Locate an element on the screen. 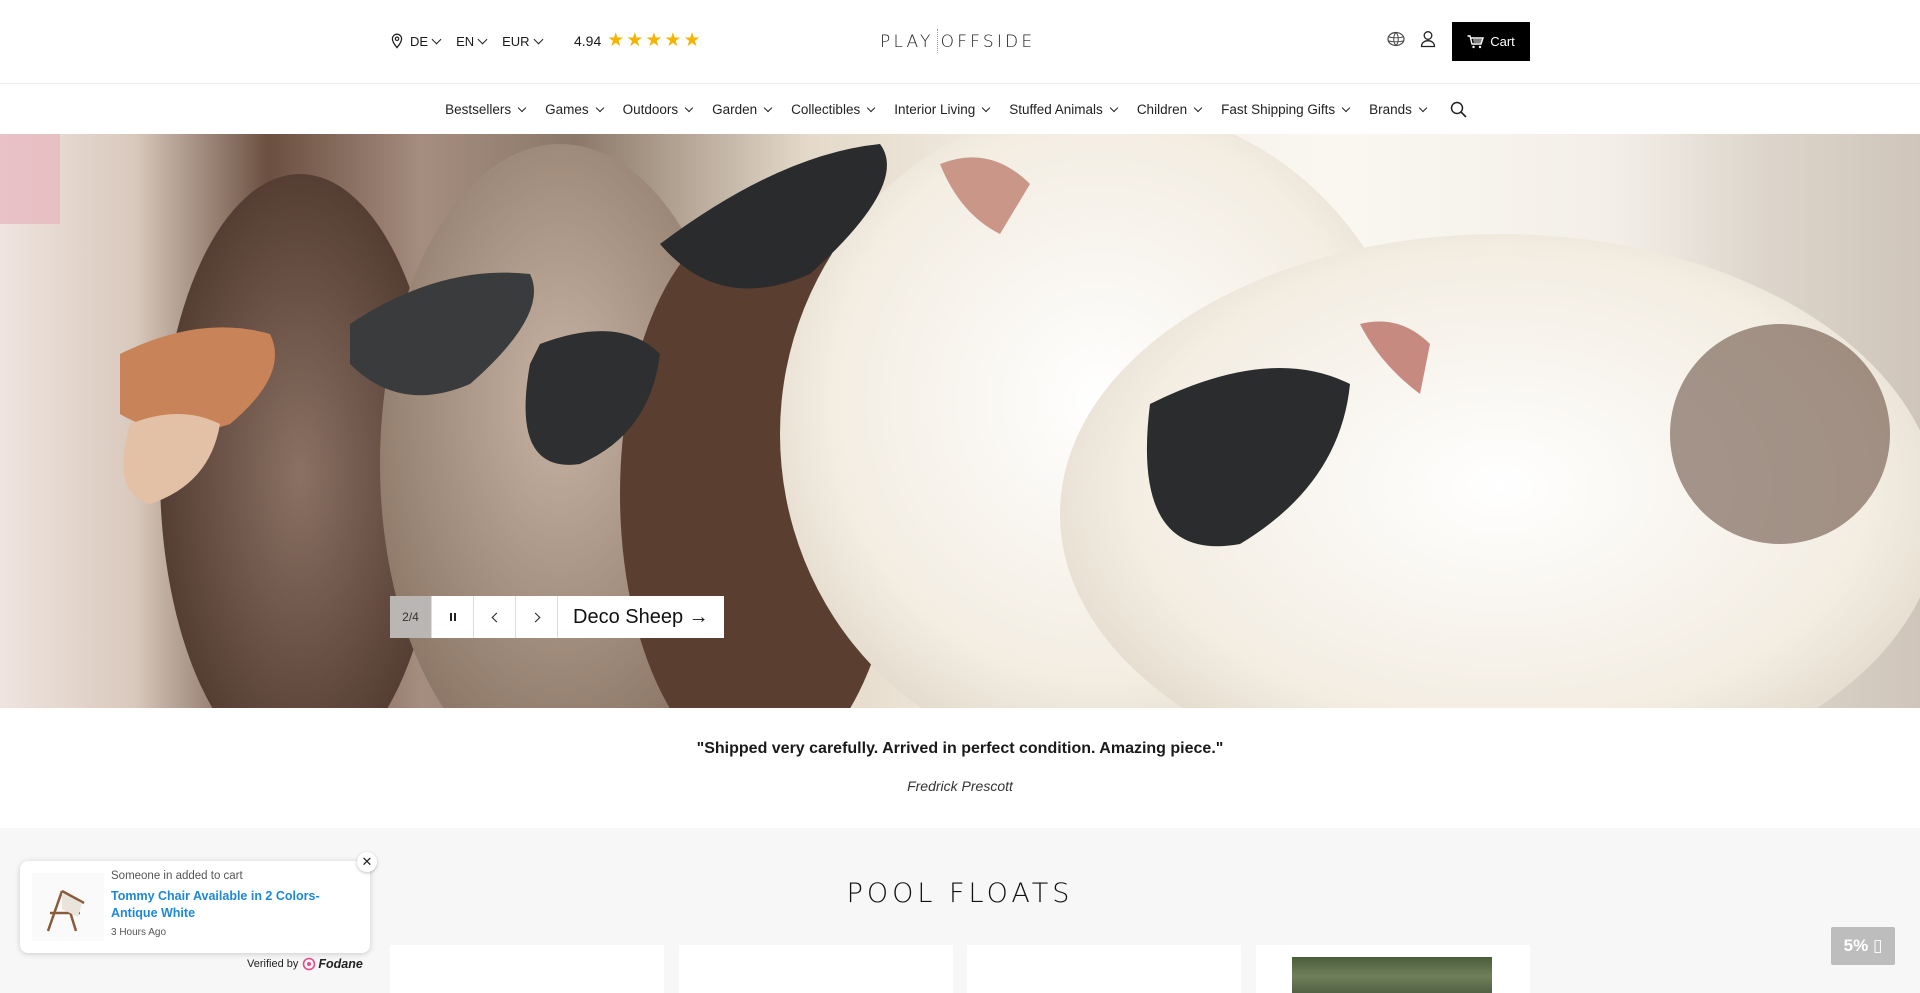 This screenshot has width=1920, height=993. cart-button: Cart is located at coordinates (1491, 41).